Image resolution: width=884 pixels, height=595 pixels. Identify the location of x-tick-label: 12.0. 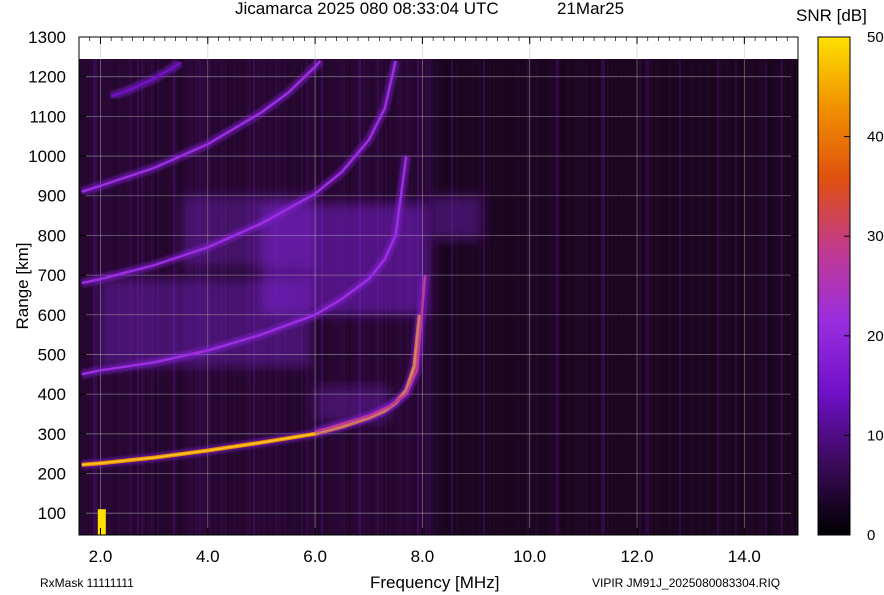
(636, 556).